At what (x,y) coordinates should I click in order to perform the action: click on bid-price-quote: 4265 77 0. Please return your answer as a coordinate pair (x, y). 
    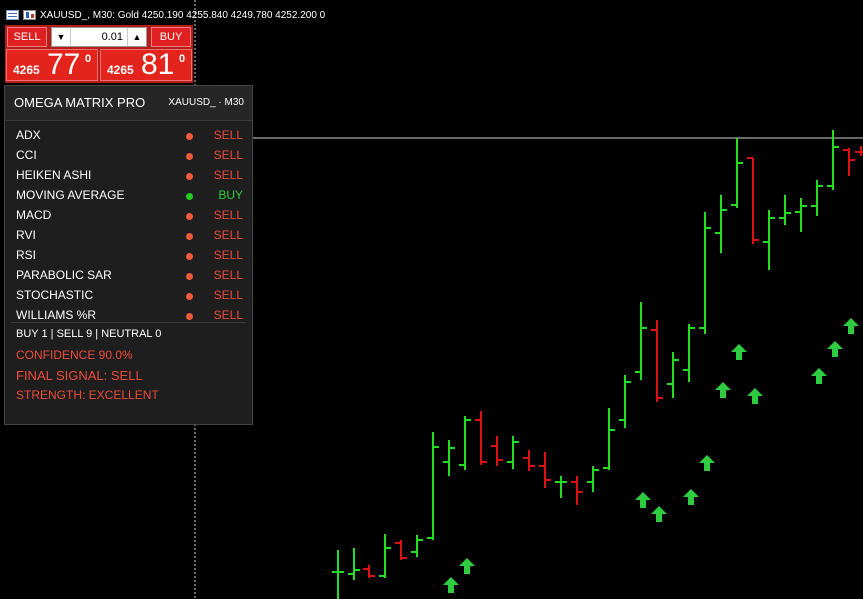
    Looking at the image, I should click on (52, 65).